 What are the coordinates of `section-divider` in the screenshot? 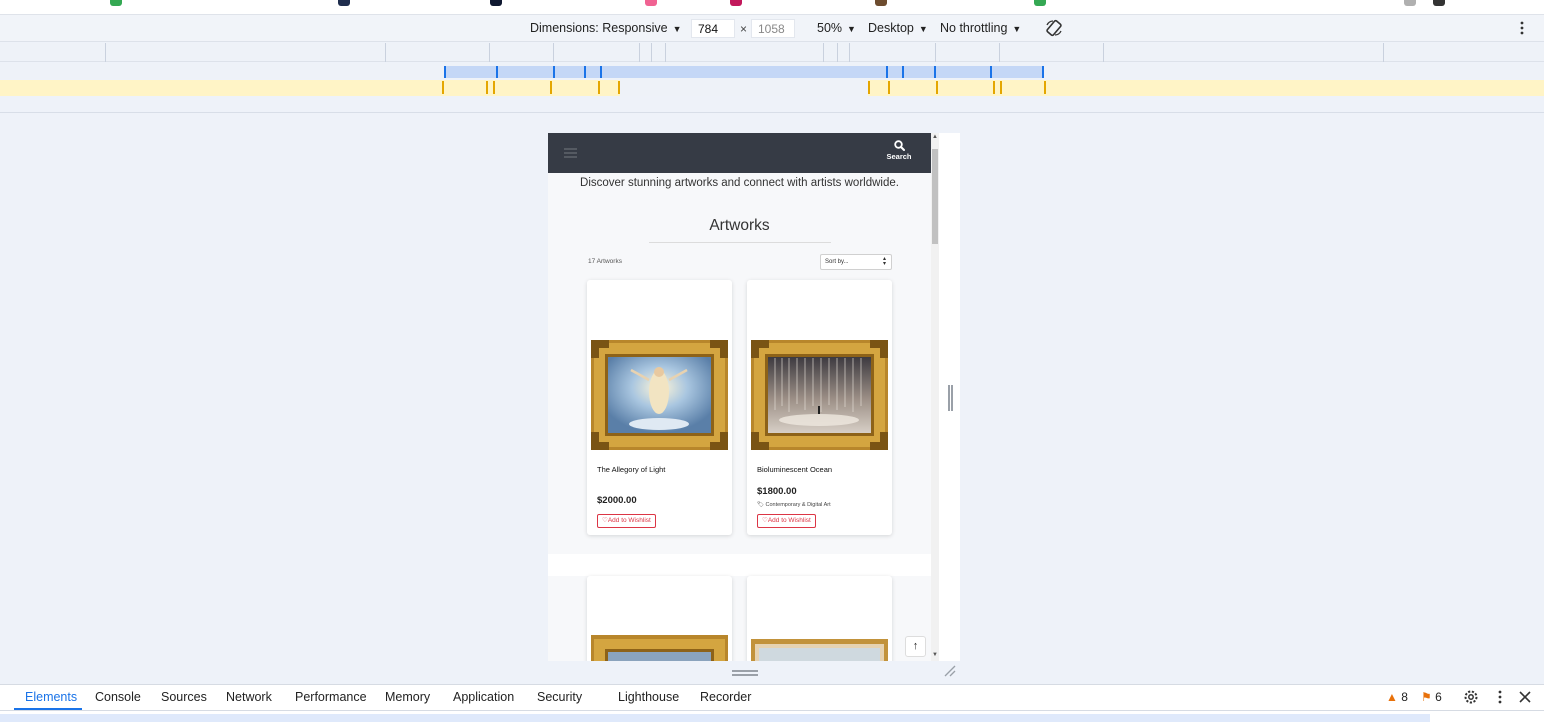 It's located at (739, 565).